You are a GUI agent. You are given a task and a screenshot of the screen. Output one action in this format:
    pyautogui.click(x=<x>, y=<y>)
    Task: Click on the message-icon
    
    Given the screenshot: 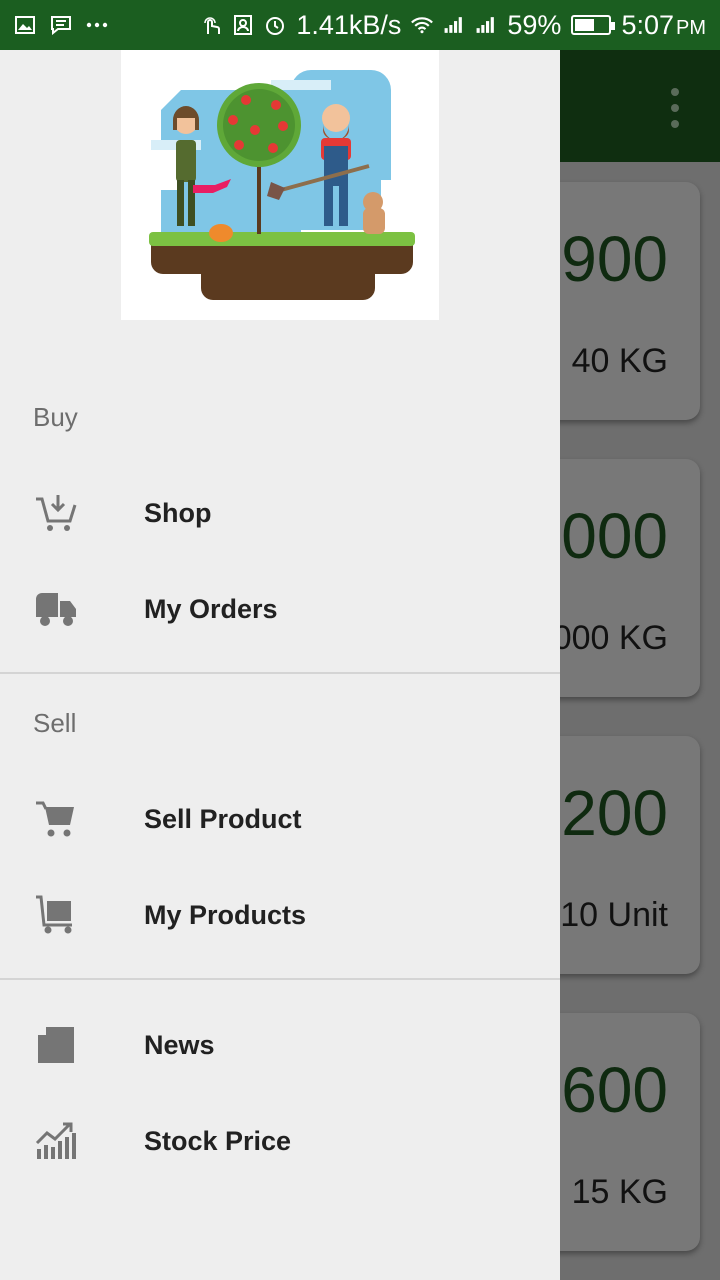 What is the action you would take?
    pyautogui.click(x=61, y=25)
    